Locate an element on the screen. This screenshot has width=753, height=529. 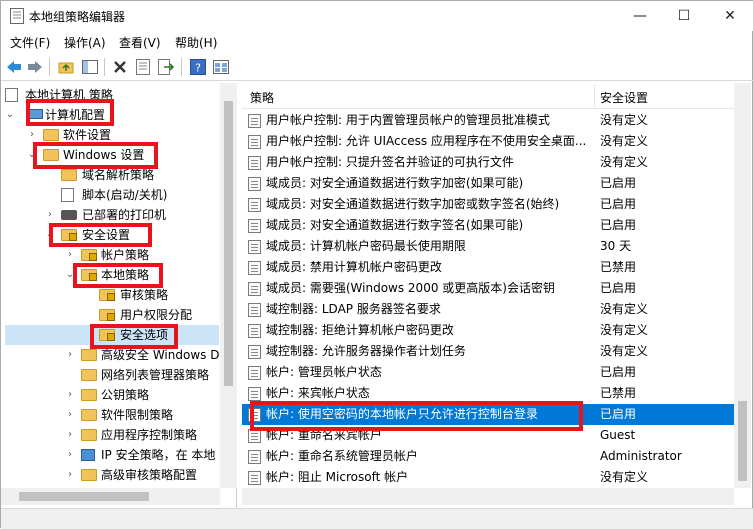
policy-row: 帐户: 重命名来宾帐户 Guest is located at coordinates (490, 435).